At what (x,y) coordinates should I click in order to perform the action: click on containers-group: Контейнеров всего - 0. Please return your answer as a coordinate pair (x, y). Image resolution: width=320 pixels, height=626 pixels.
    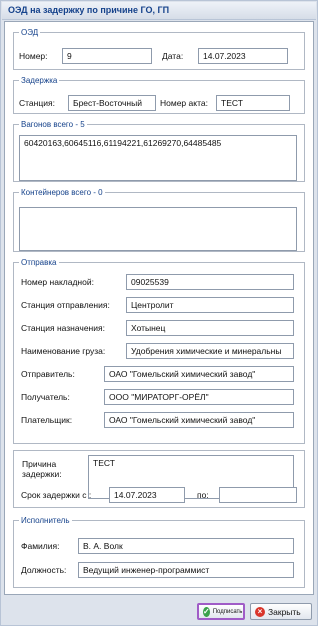
    Looking at the image, I should click on (159, 220).